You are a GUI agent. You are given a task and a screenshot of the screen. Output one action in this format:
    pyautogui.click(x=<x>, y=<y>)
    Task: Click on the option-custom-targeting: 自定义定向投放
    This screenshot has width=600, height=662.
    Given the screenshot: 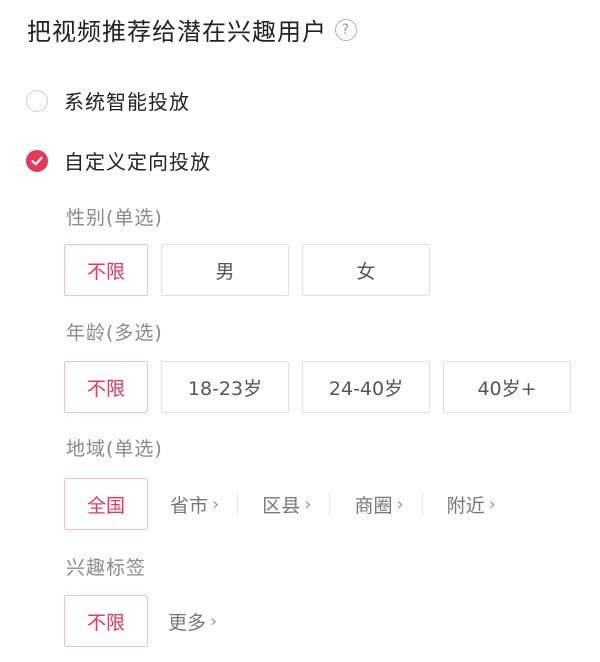 What is the action you would take?
    pyautogui.click(x=118, y=160)
    